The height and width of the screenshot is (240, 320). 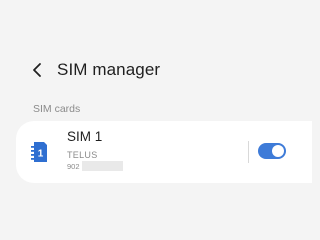 I want to click on page-title: SIM manager, so click(x=109, y=69).